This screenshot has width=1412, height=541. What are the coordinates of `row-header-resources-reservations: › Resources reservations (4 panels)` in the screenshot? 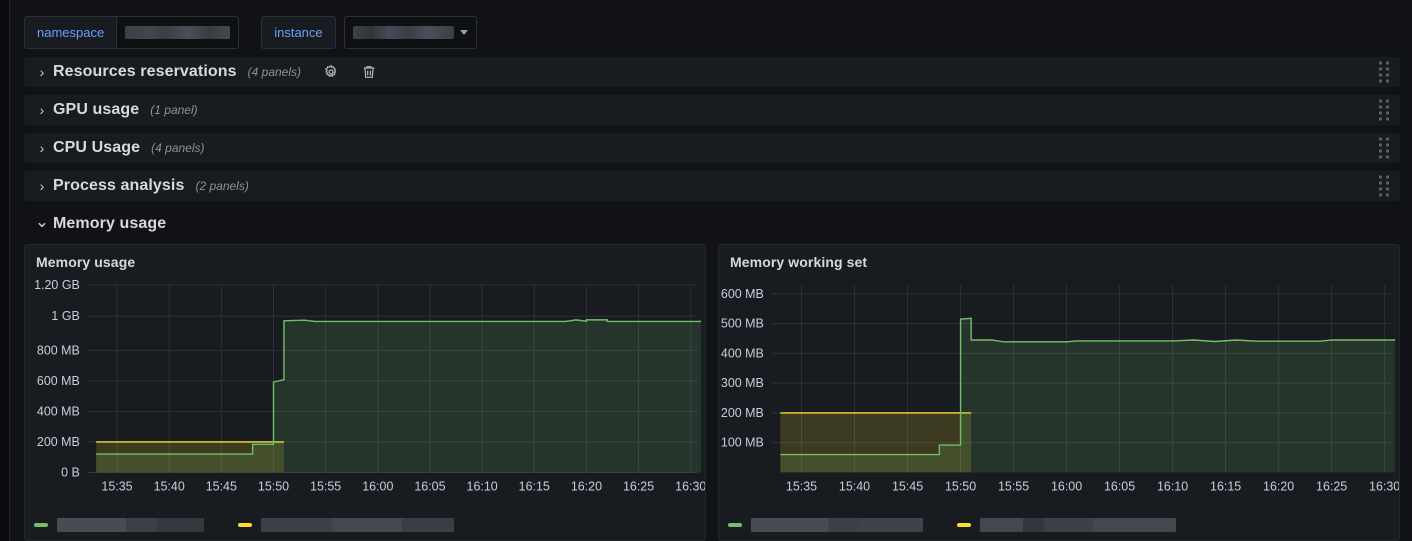 It's located at (712, 72).